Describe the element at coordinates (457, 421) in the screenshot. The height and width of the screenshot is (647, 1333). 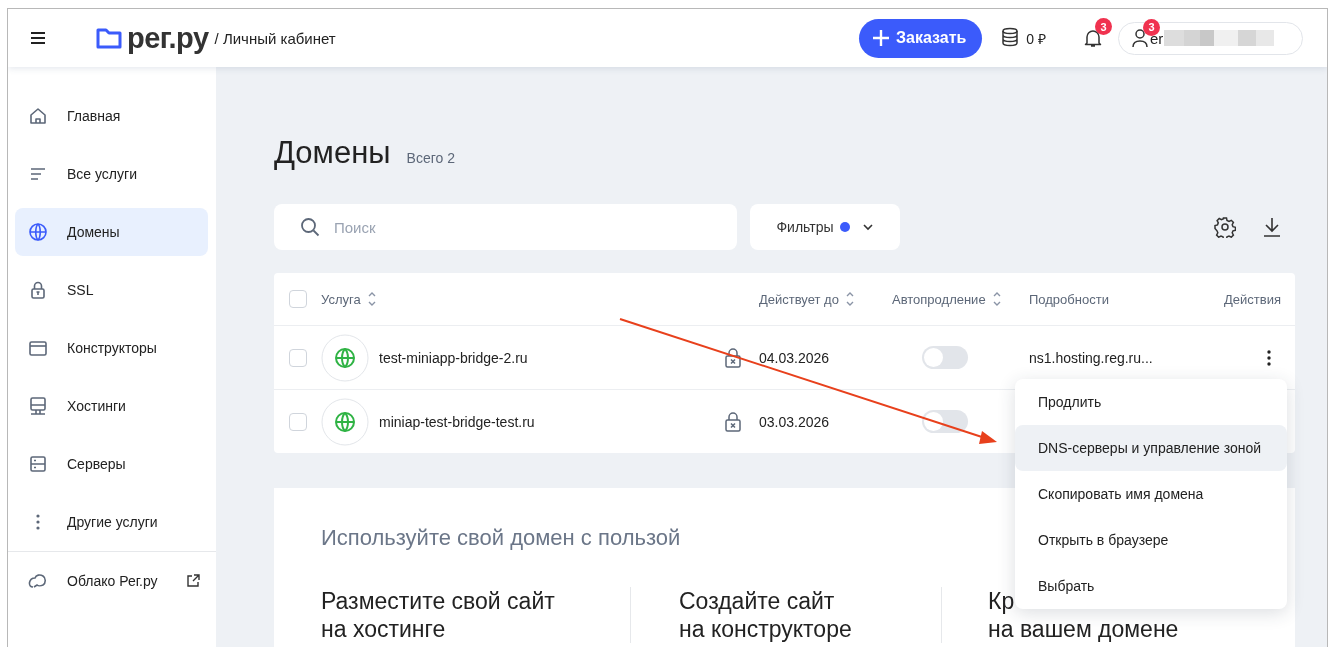
I see `domain-name: miniap-test-bridge-test.ru` at that location.